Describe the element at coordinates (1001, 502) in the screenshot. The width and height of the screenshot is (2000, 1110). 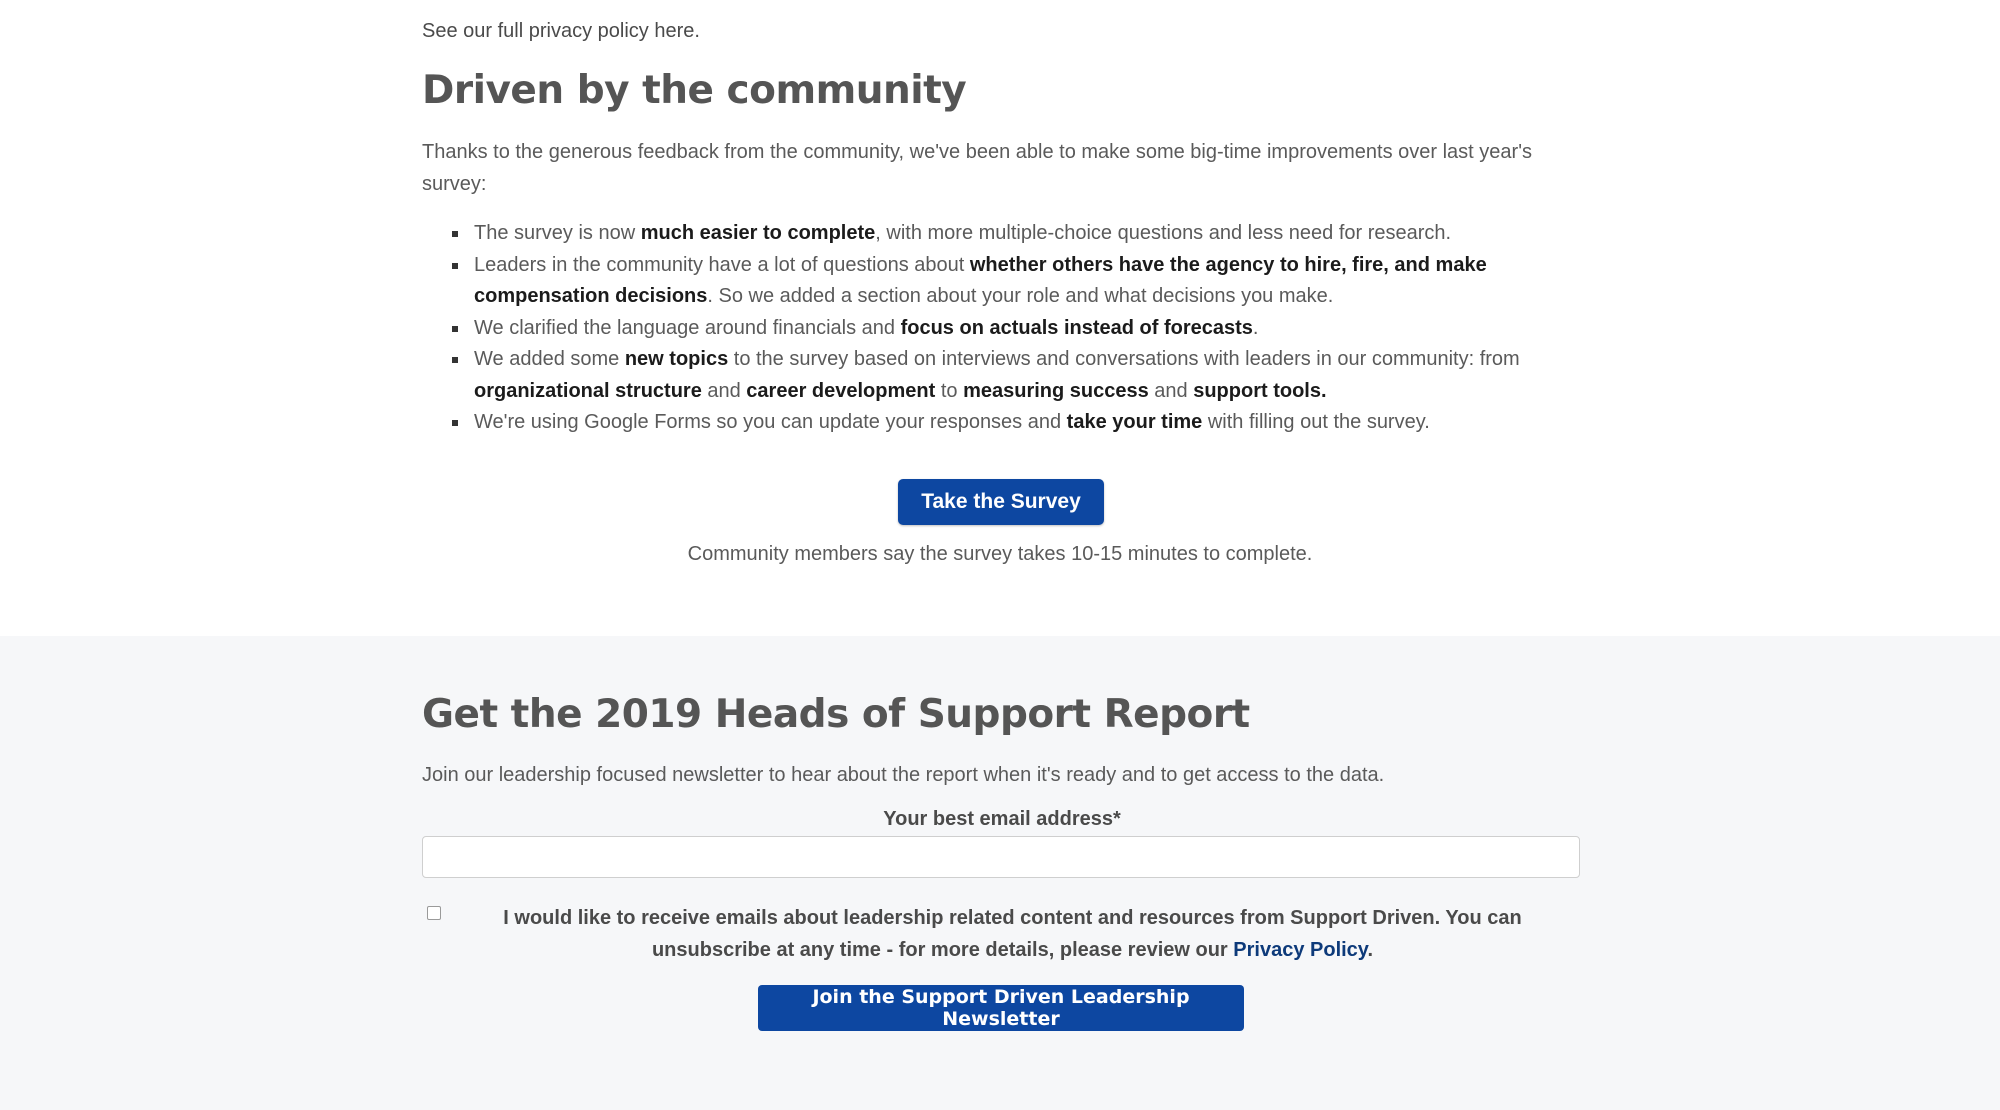
I see `take-survey-button: Take the Survey` at that location.